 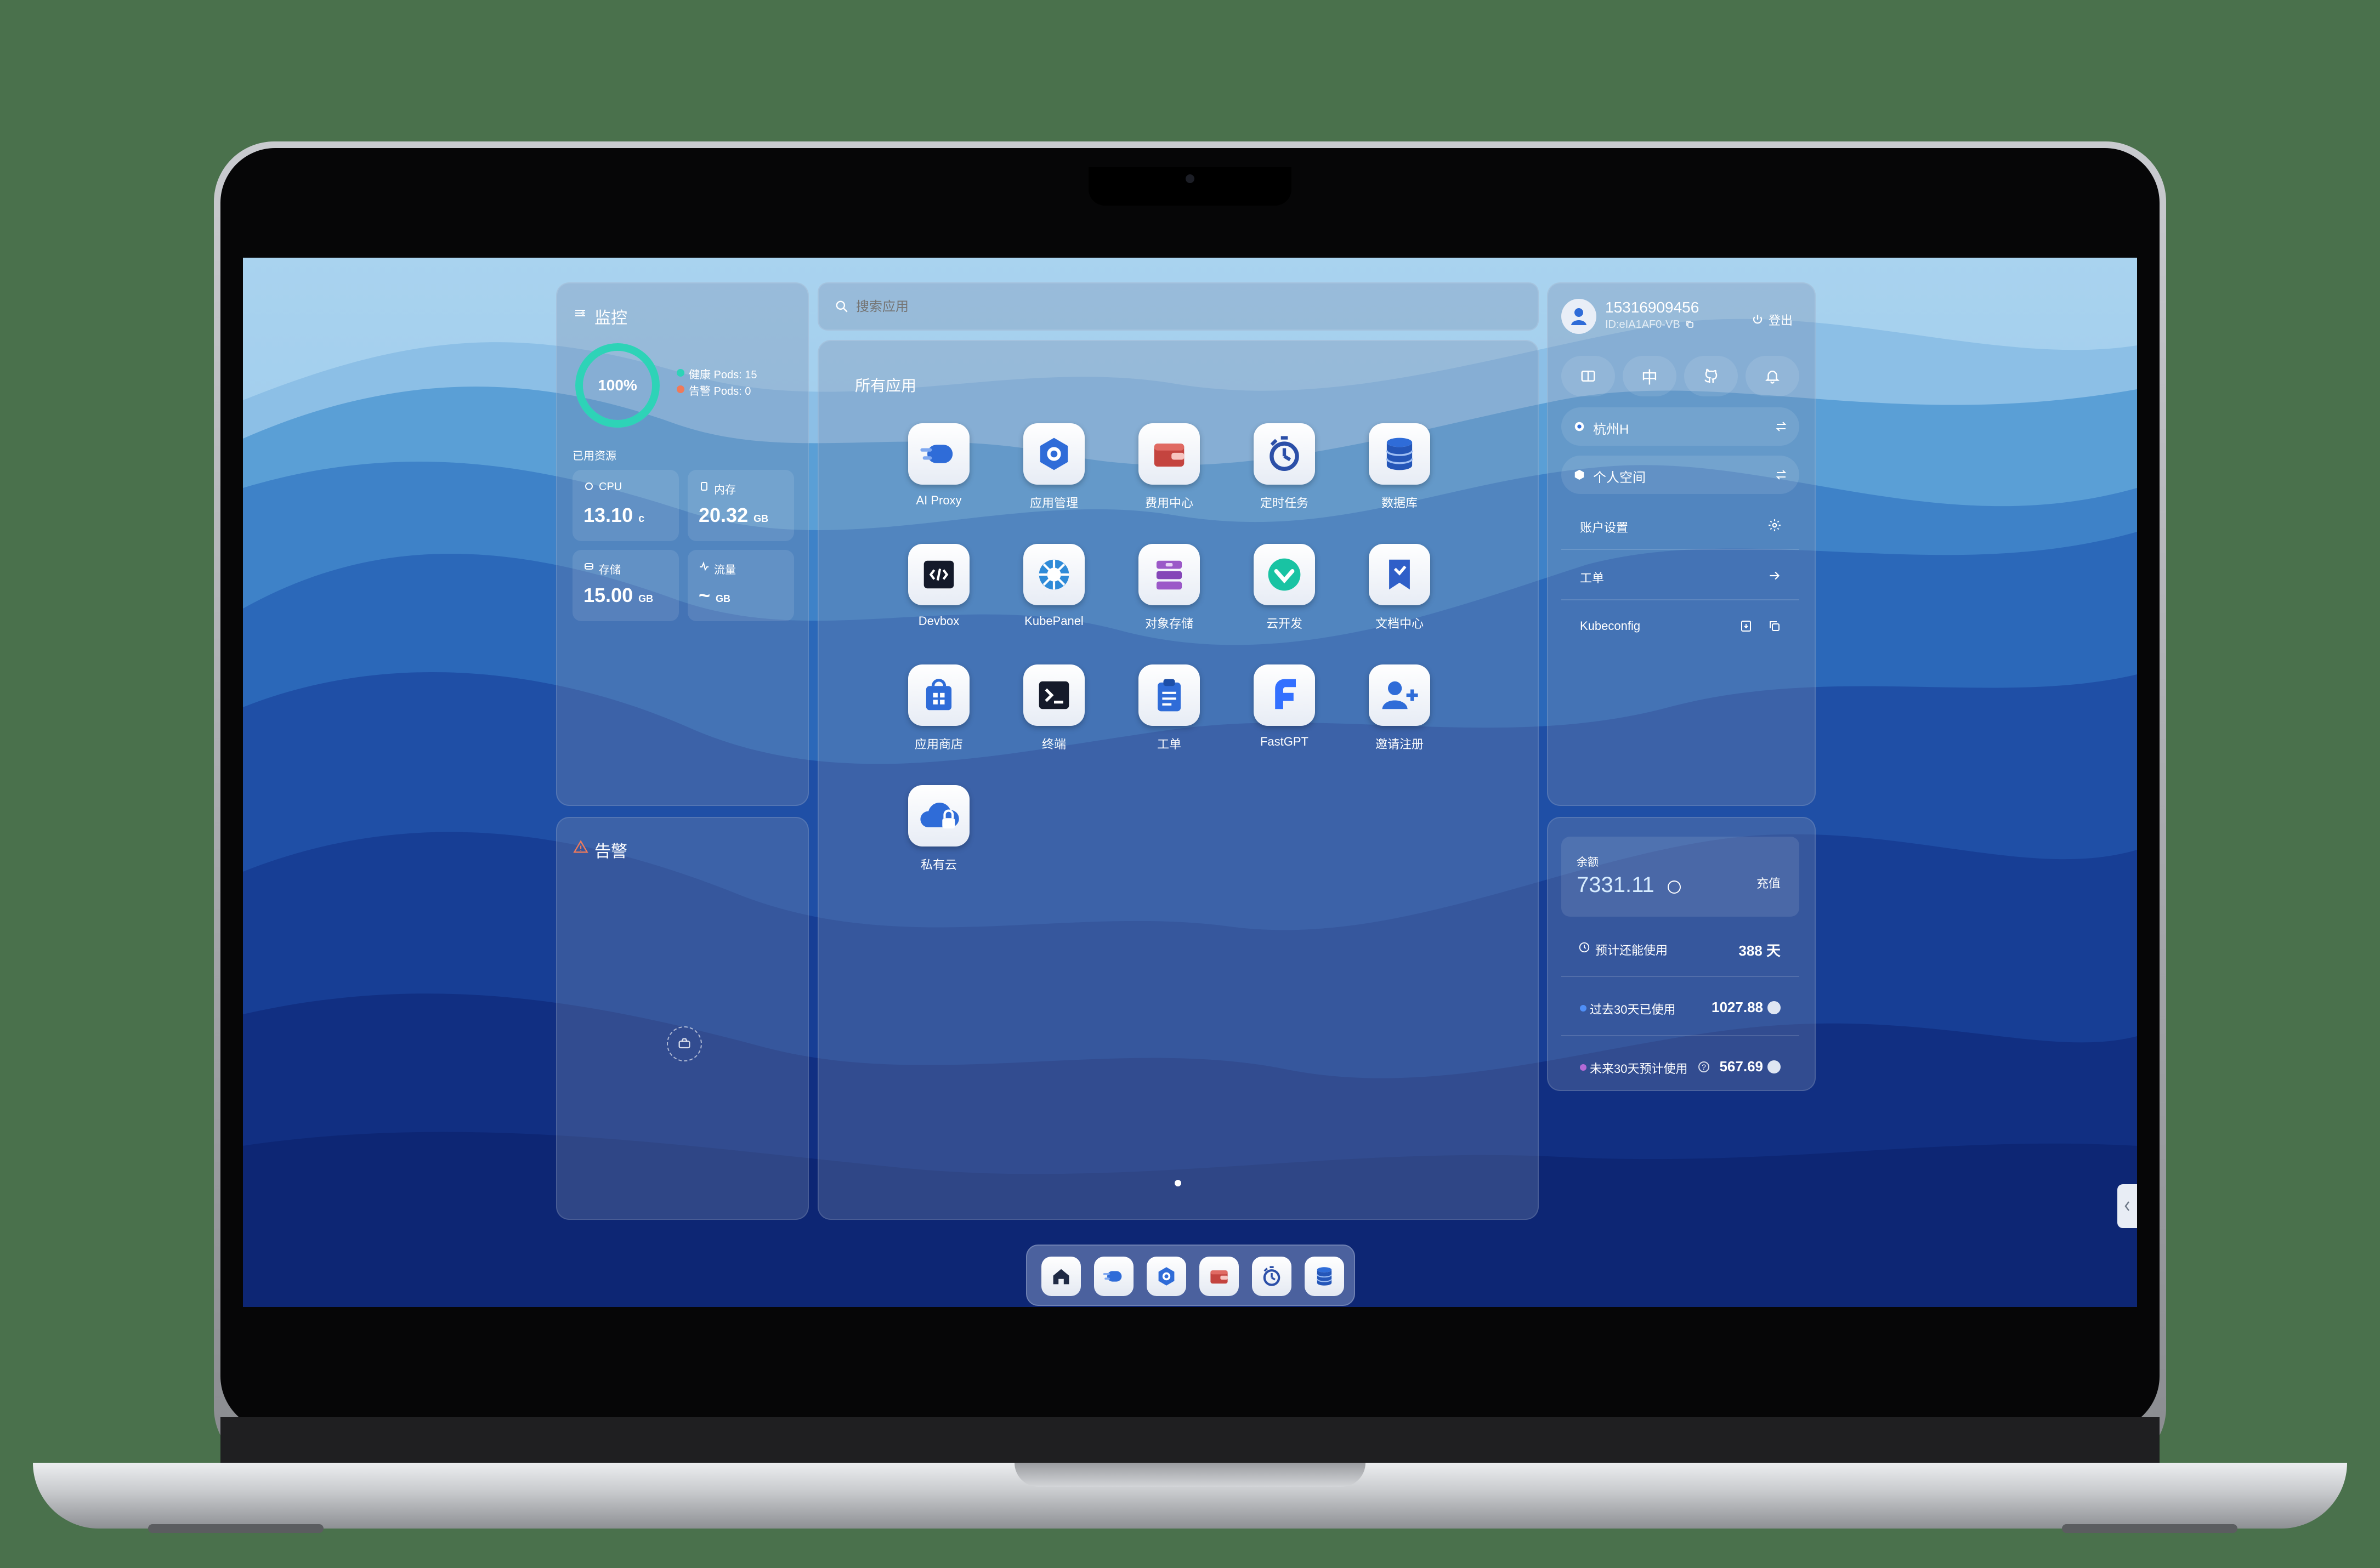 I want to click on alert-dot, so click(x=680, y=389).